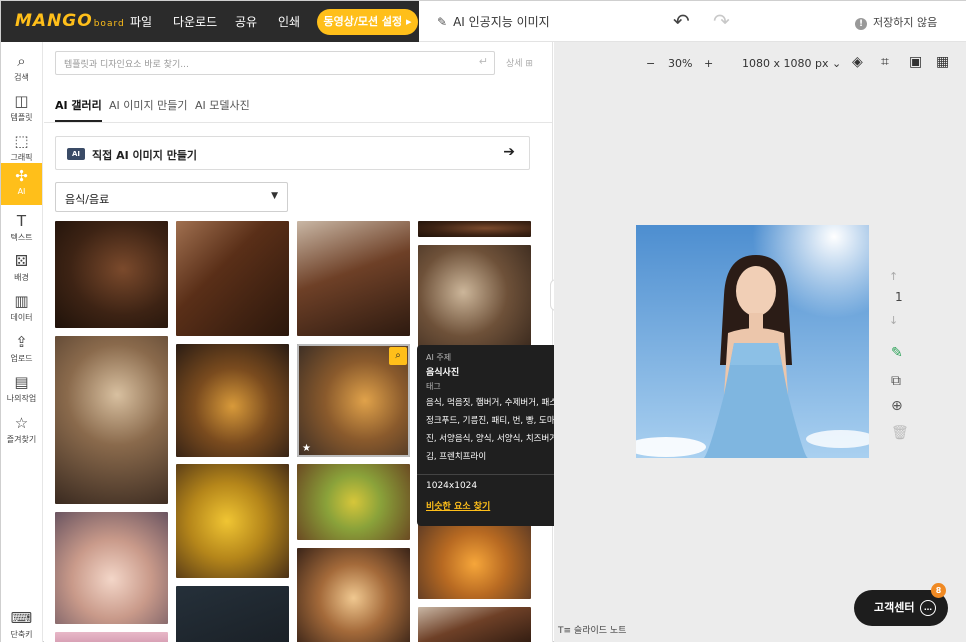  What do you see at coordinates (21, 382) in the screenshot?
I see `my-work-icon: ▤` at bounding box center [21, 382].